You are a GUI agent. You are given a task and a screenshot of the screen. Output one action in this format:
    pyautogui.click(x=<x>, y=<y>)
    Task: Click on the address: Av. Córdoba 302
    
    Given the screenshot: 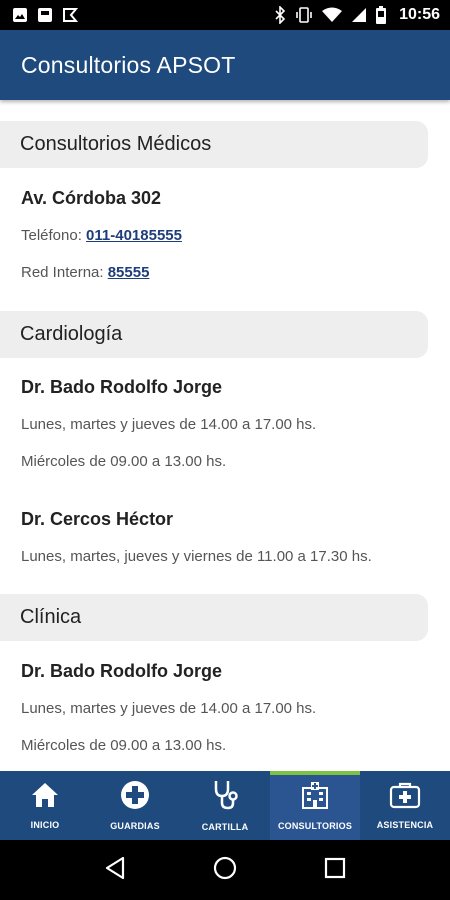 What is the action you would take?
    pyautogui.click(x=91, y=198)
    